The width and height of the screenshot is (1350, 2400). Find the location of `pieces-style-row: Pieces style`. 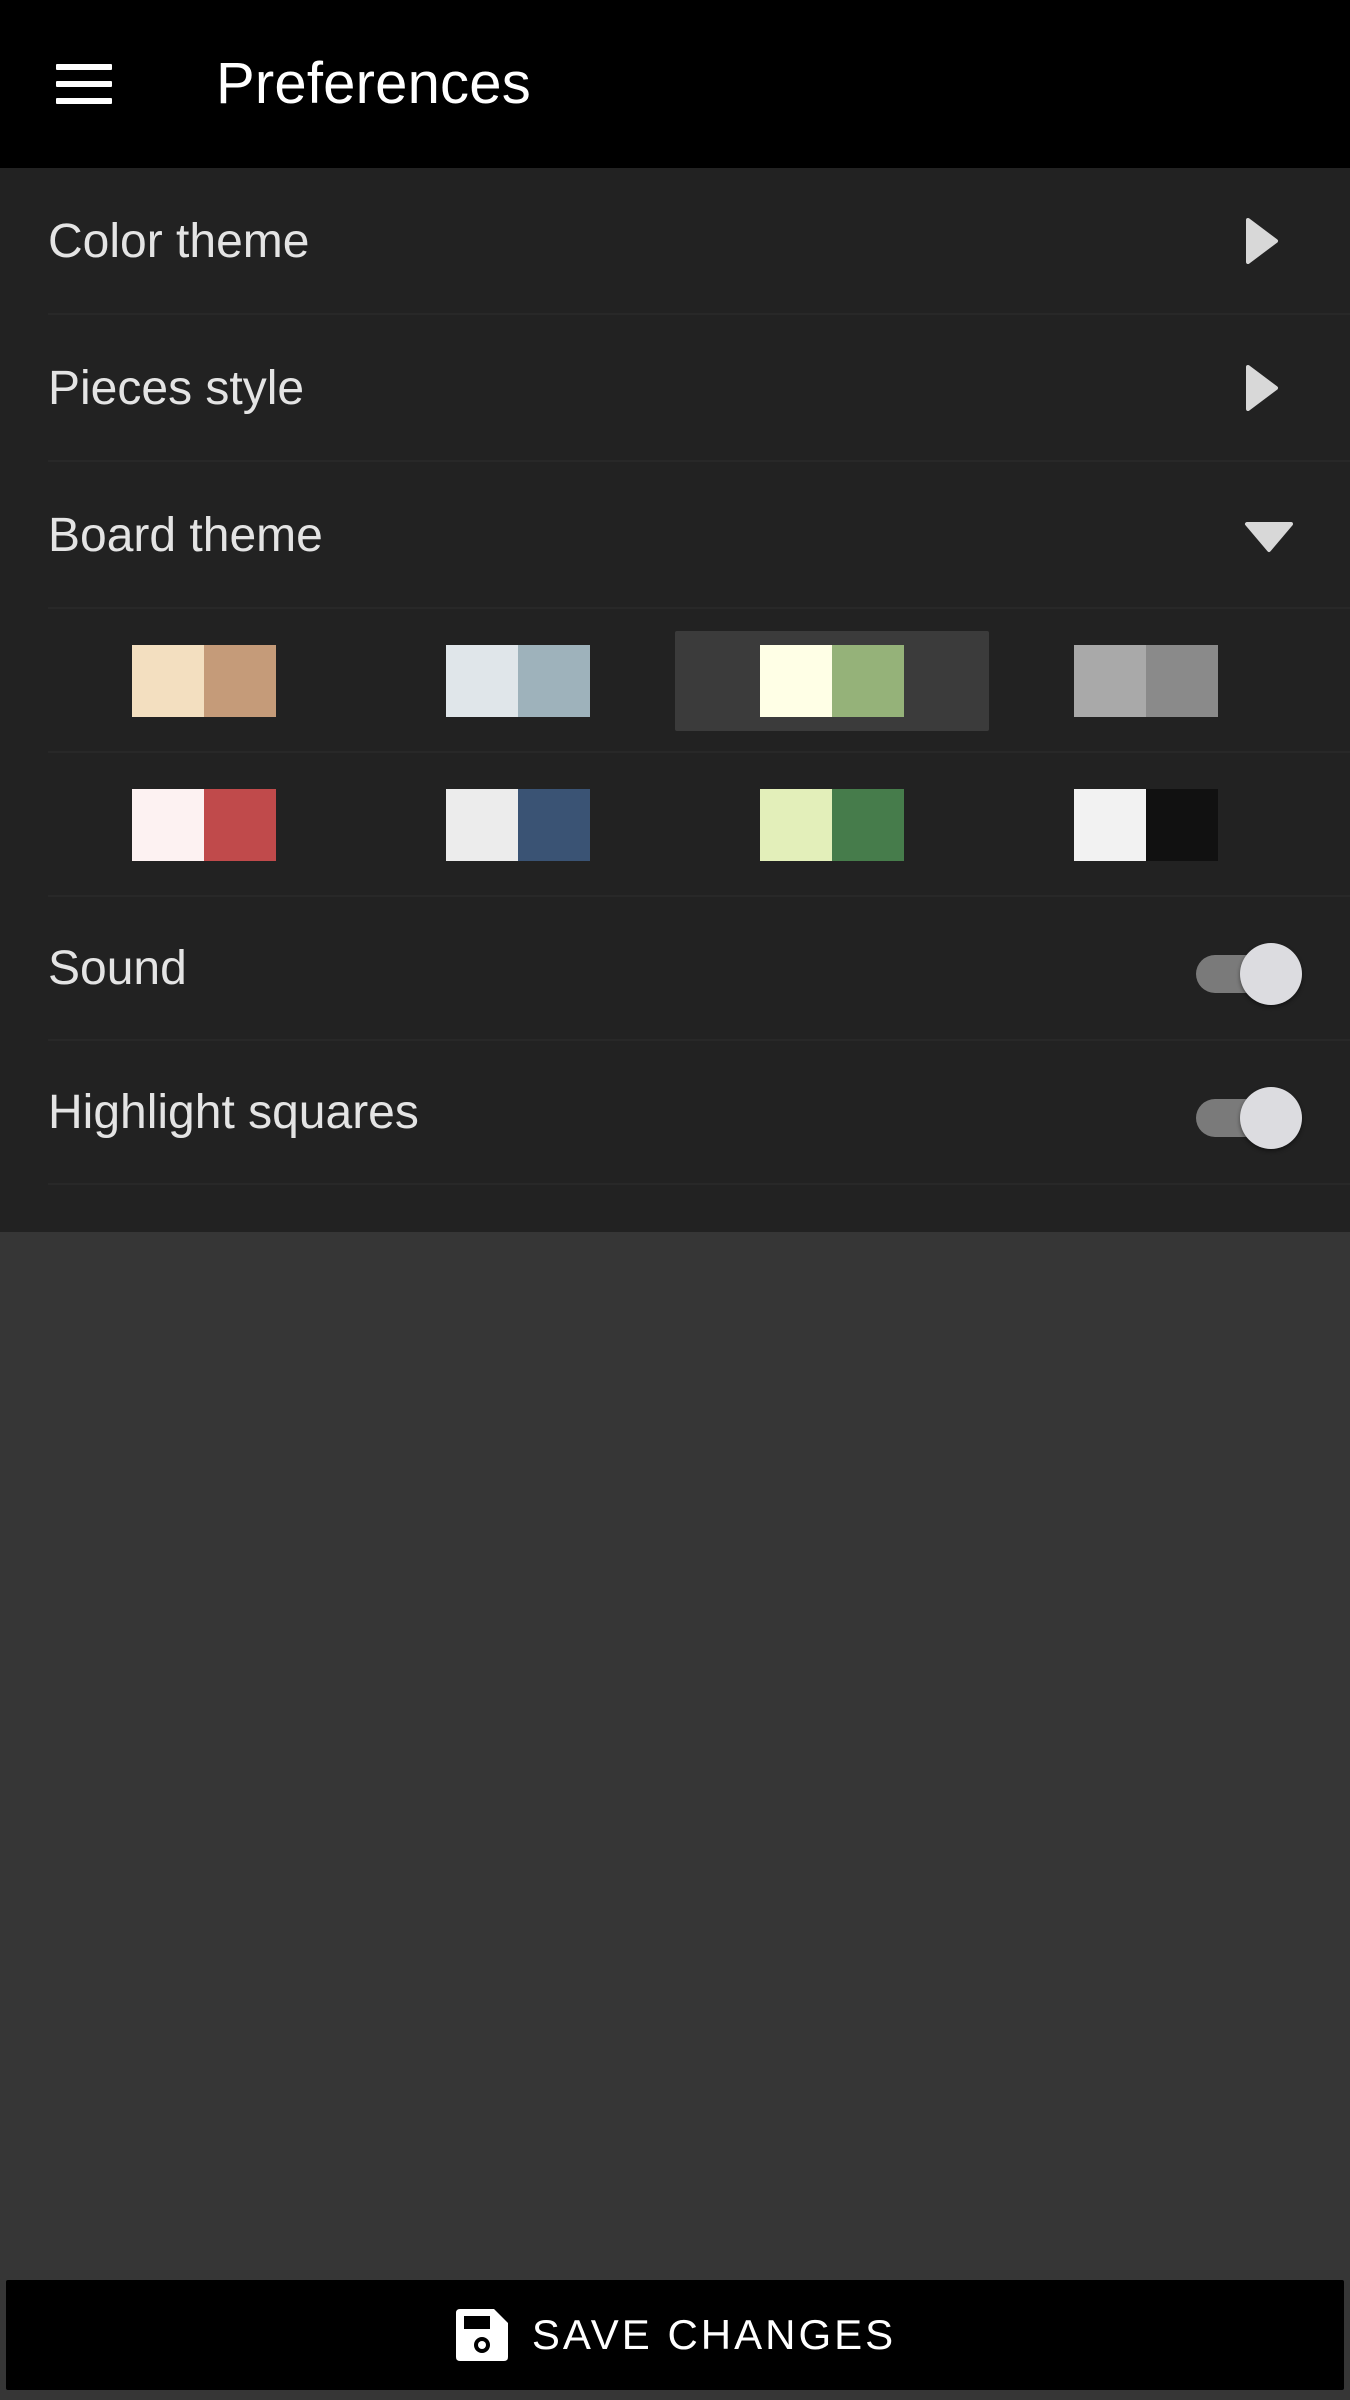

pieces-style-row: Pieces style is located at coordinates (675, 388).